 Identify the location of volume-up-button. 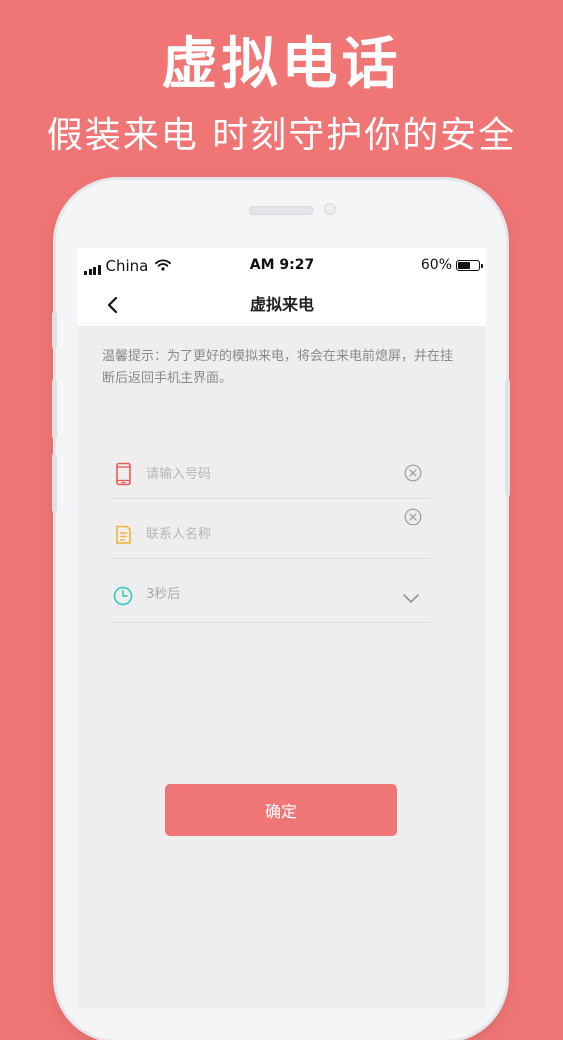
(54, 409).